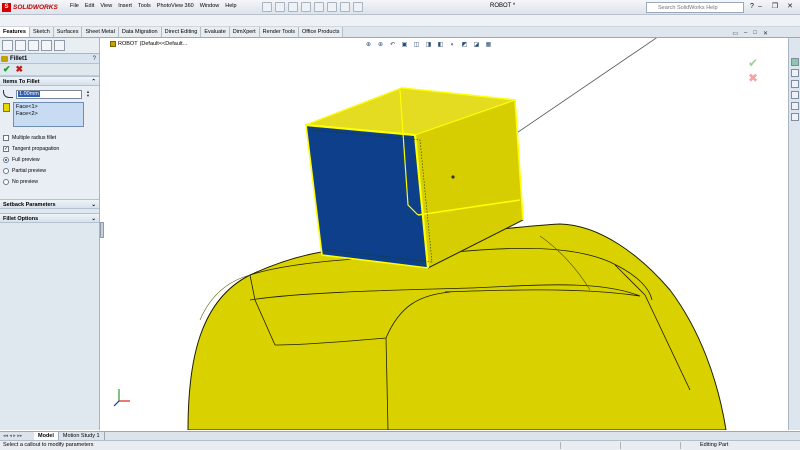  What do you see at coordinates (794, 234) in the screenshot?
I see `task-pane` at bounding box center [794, 234].